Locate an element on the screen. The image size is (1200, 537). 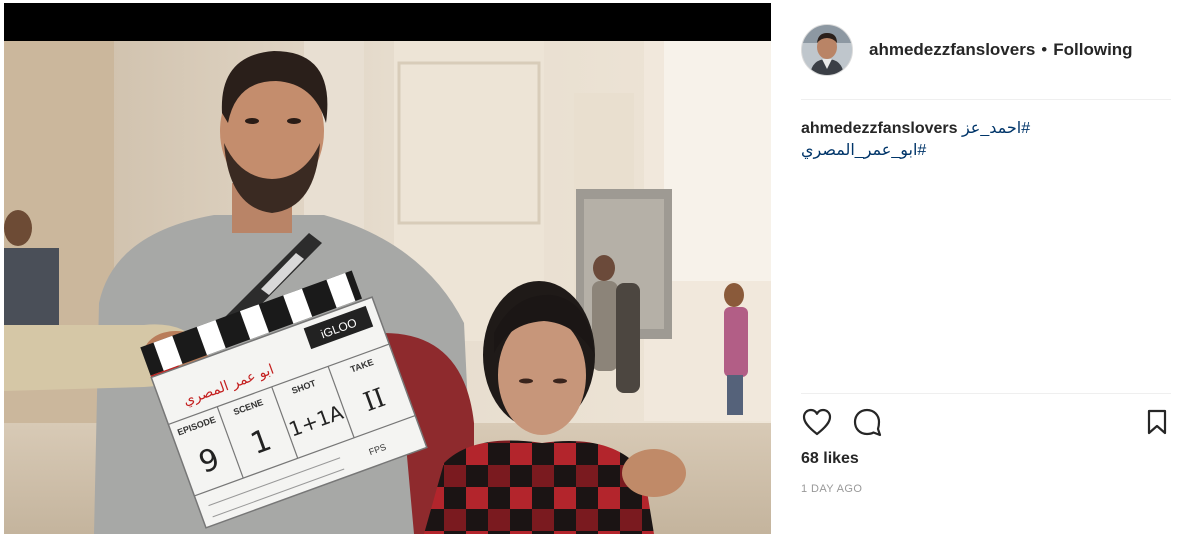
comment-icon is located at coordinates (867, 422).